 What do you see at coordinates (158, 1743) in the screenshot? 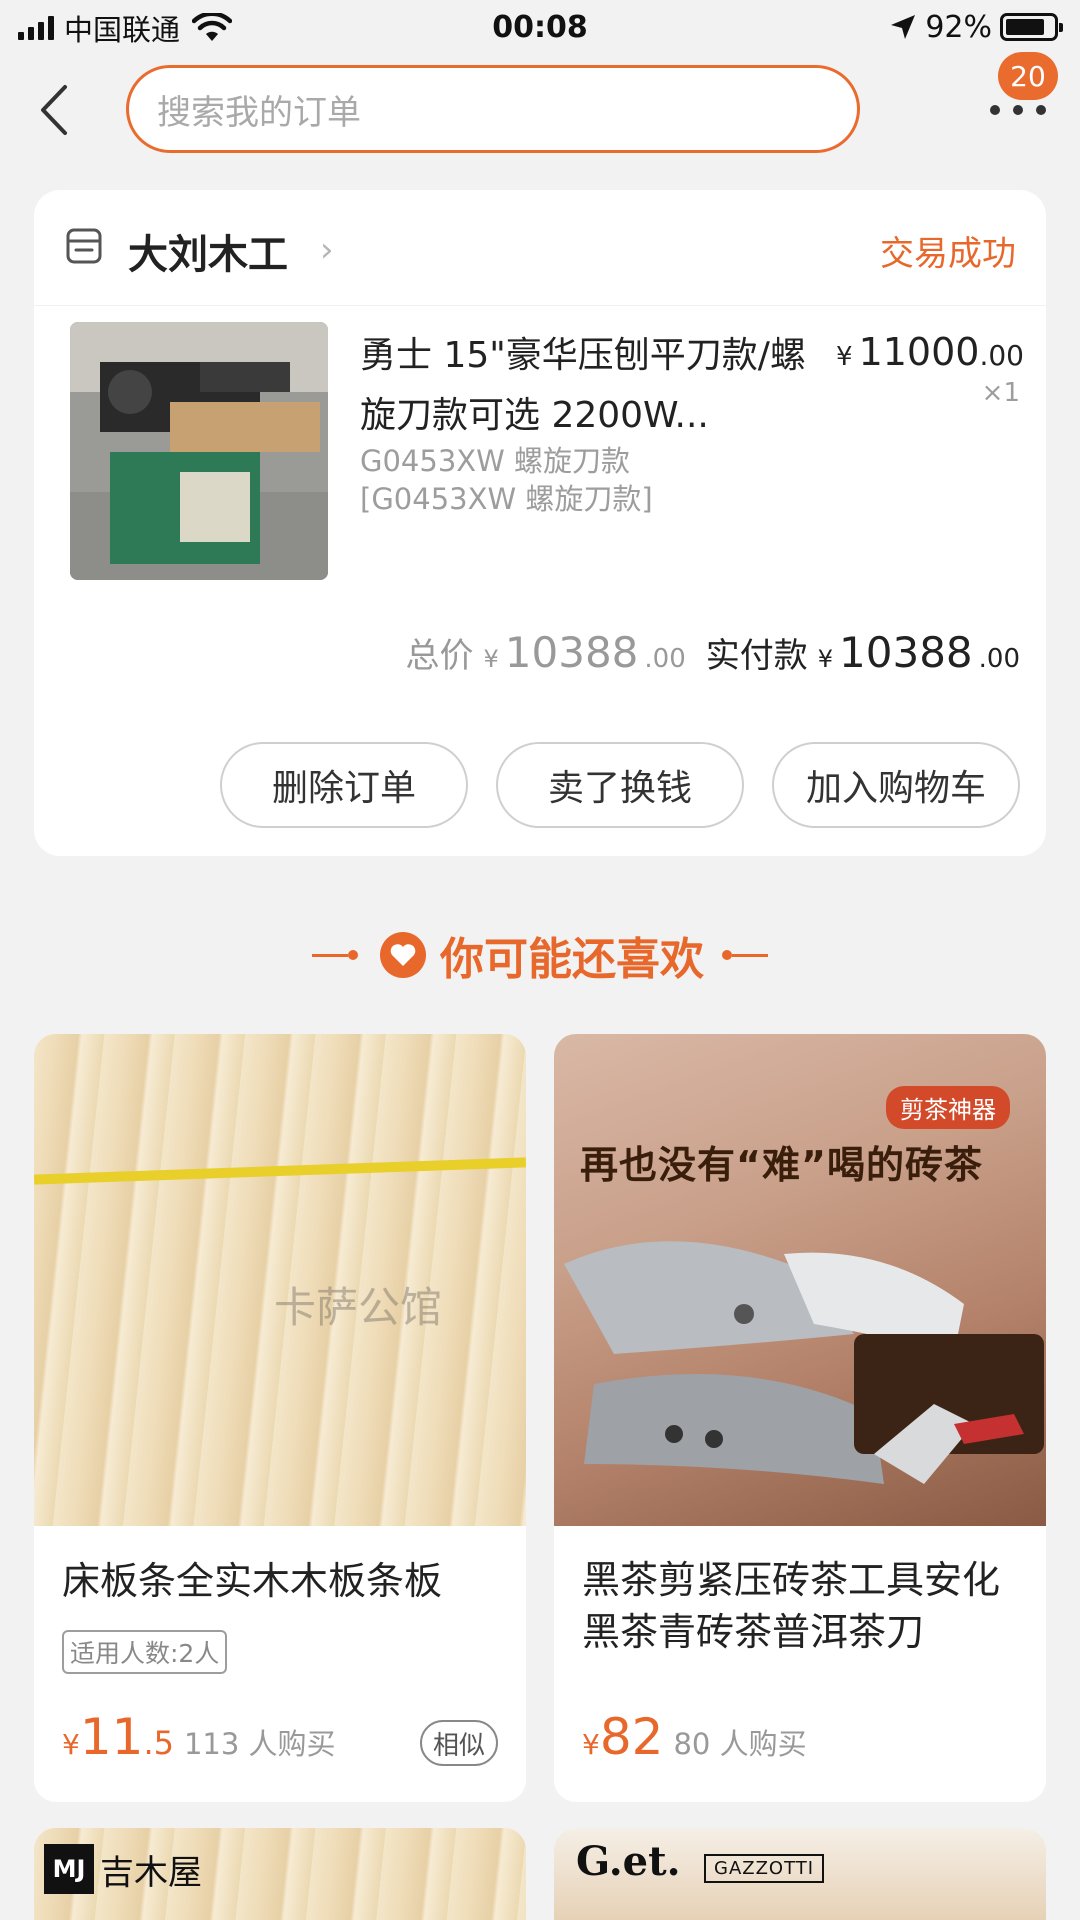
I see `price-decimal: .5` at bounding box center [158, 1743].